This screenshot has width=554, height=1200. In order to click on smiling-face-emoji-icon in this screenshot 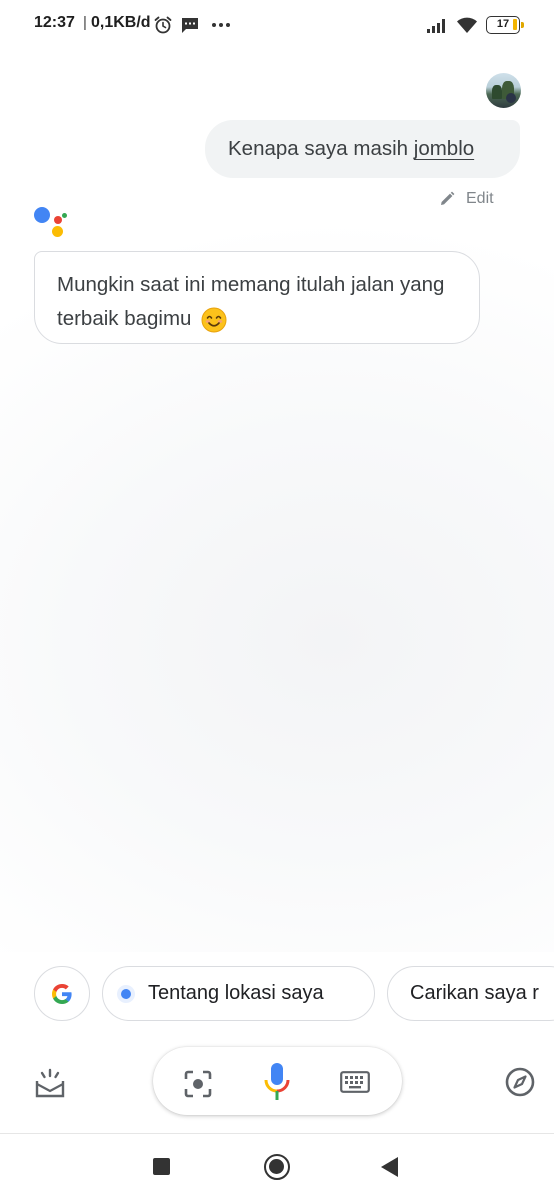, I will do `click(214, 320)`.